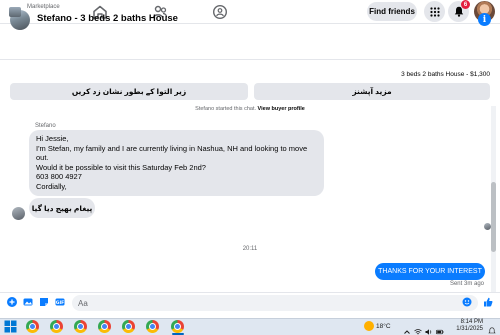 The image size is (500, 335). What do you see at coordinates (250, 42) in the screenshot?
I see `chat-header` at bounding box center [250, 42].